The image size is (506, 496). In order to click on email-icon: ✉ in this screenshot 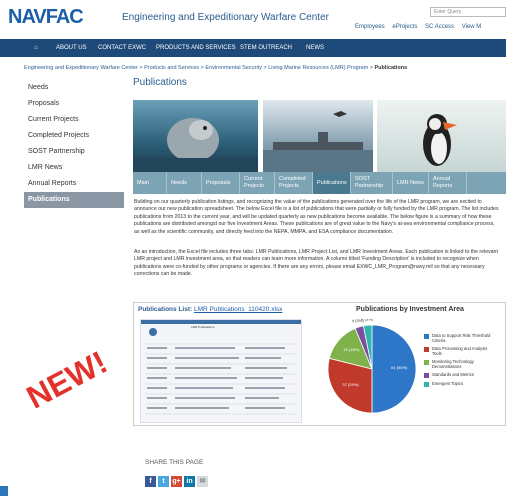, I will do `click(202, 481)`.